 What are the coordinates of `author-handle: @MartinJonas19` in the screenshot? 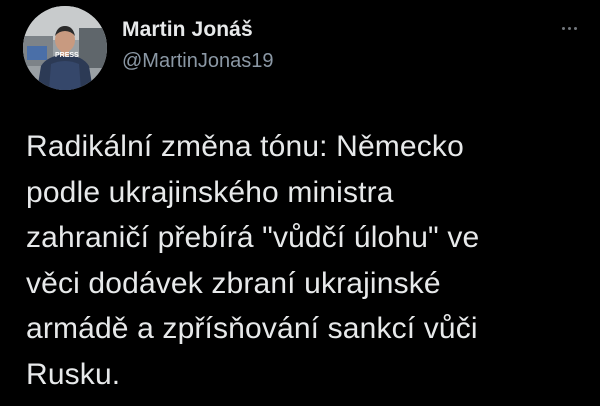 It's located at (197, 61).